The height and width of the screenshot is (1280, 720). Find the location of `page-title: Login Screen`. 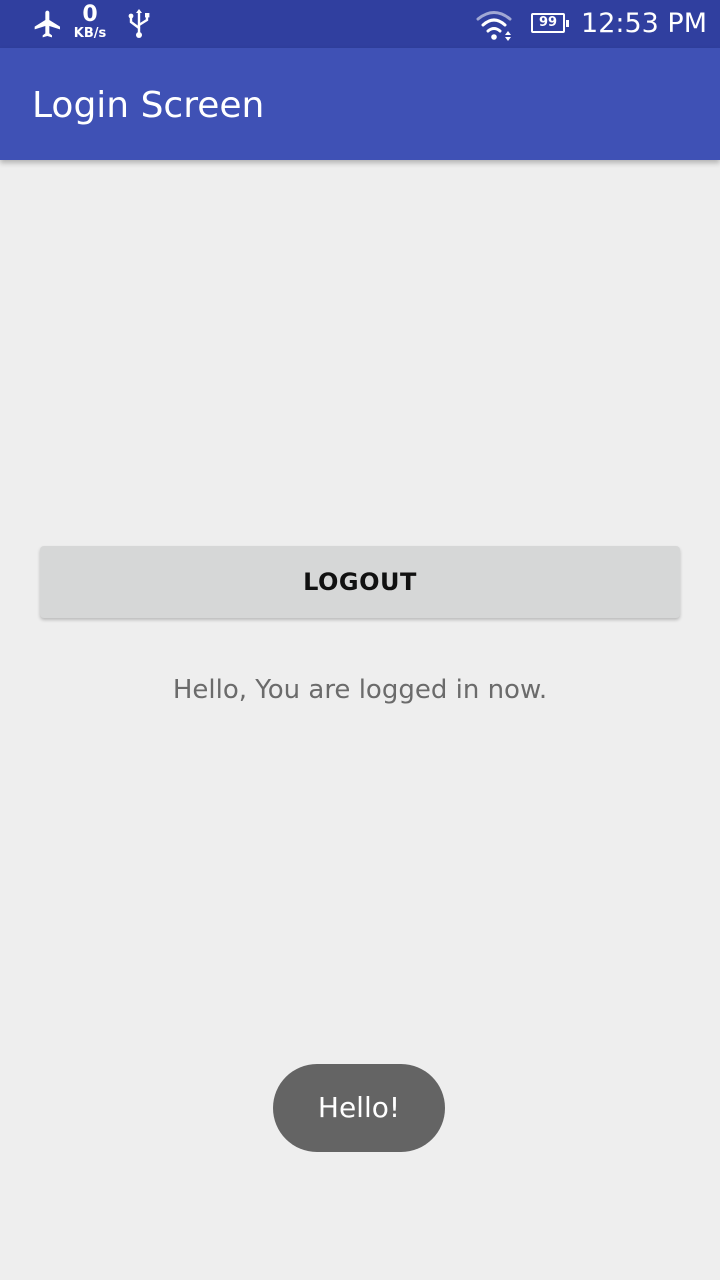

page-title: Login Screen is located at coordinates (148, 105).